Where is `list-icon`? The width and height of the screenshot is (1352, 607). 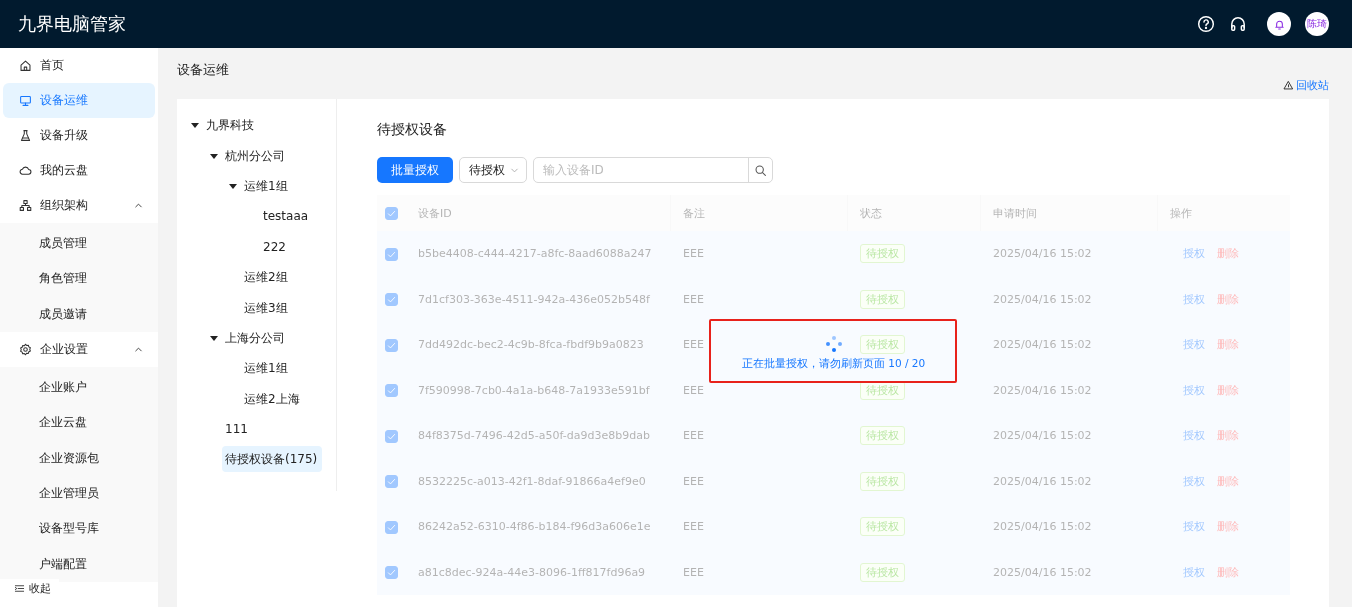
list-icon is located at coordinates (19, 588).